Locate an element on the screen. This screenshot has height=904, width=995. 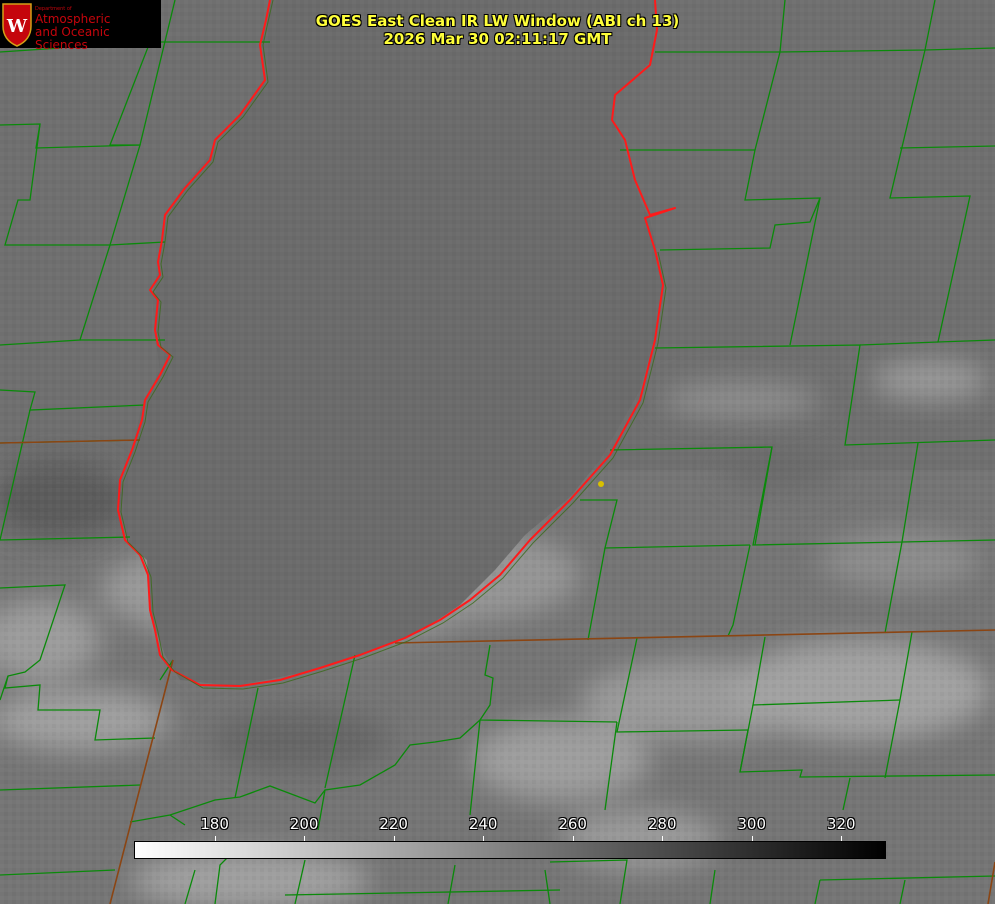
colorbar-tick-label: 260 is located at coordinates (572, 824).